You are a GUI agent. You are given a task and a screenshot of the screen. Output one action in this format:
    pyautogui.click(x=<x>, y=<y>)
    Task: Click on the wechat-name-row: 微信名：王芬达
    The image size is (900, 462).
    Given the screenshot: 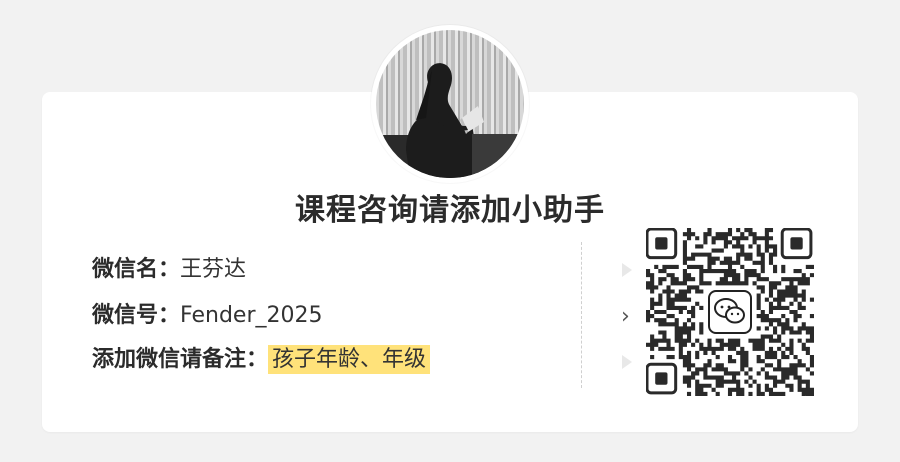 What is the action you would take?
    pyautogui.click(x=169, y=270)
    